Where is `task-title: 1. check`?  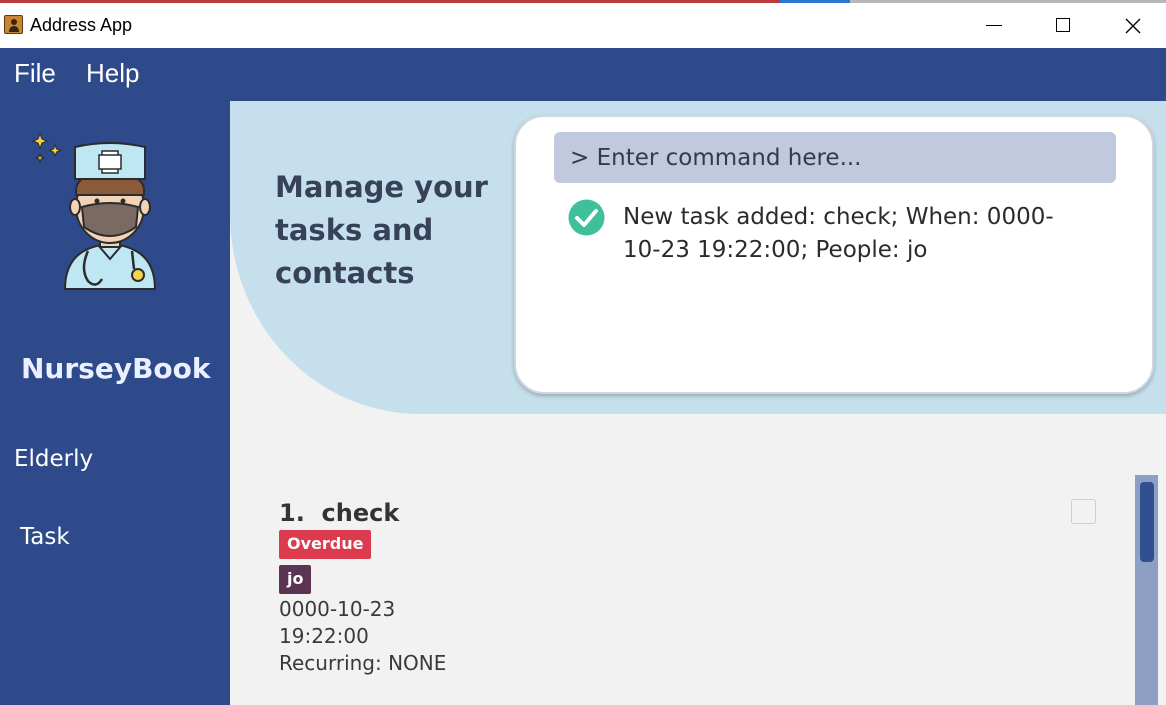 task-title: 1. check is located at coordinates (339, 513).